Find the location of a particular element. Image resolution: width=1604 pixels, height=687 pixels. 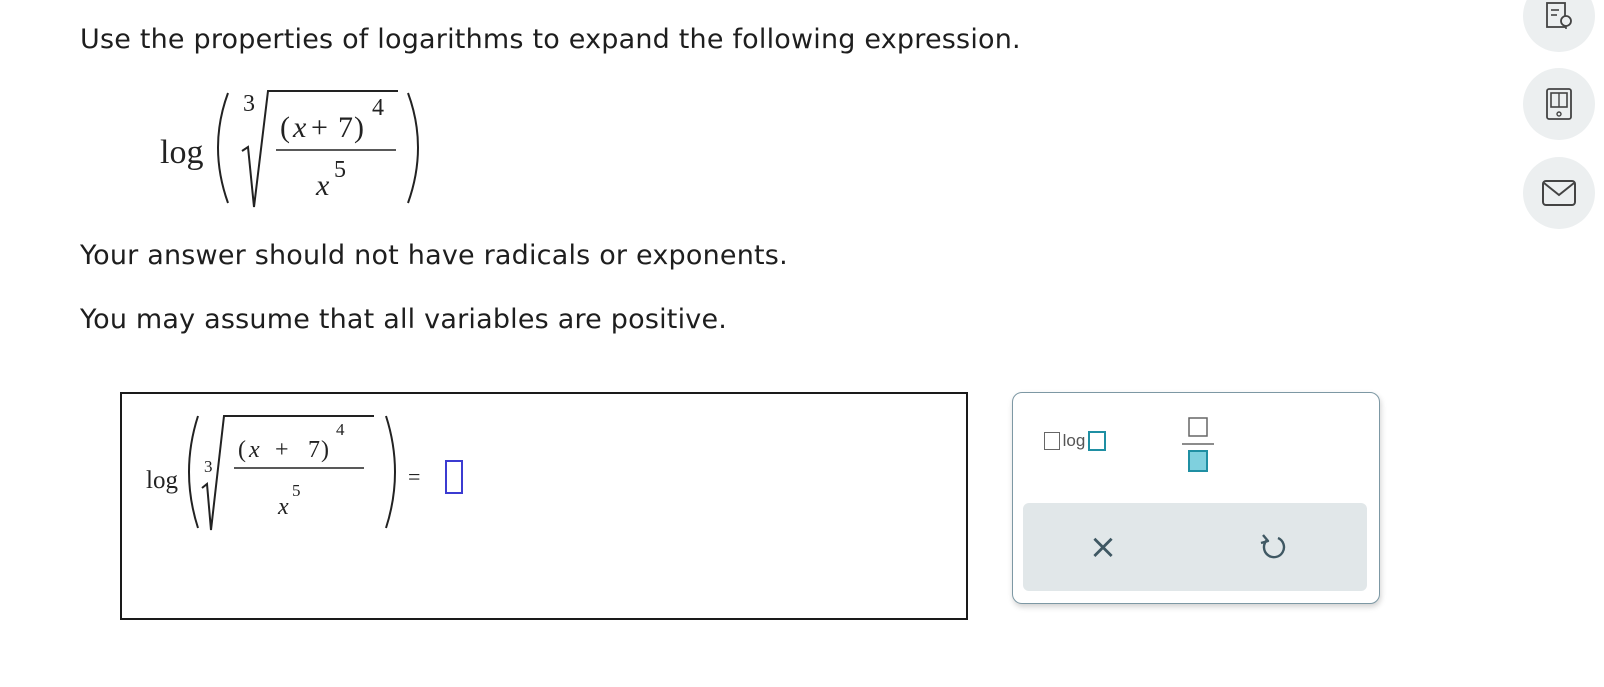

answer-input is located at coordinates (454, 477).